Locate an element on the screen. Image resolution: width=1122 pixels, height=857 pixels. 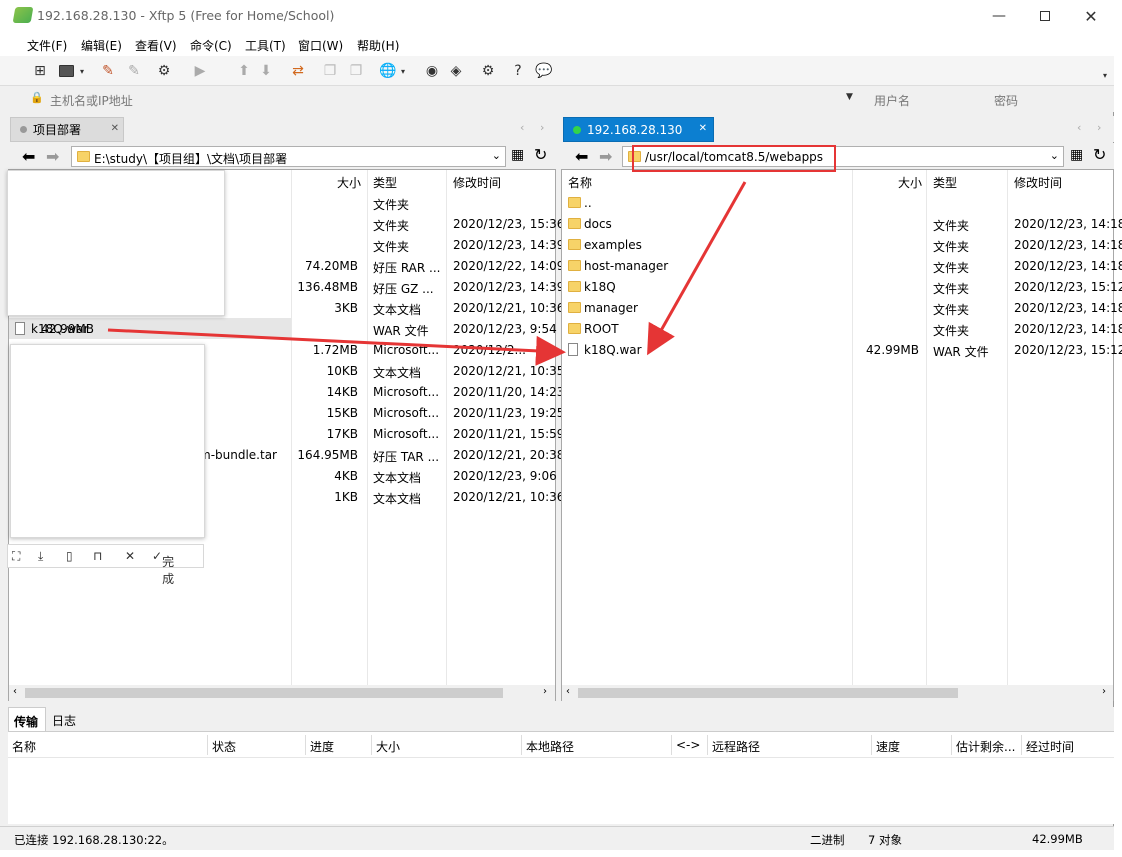
annotation-arrows is located at coordinates (427, 273).